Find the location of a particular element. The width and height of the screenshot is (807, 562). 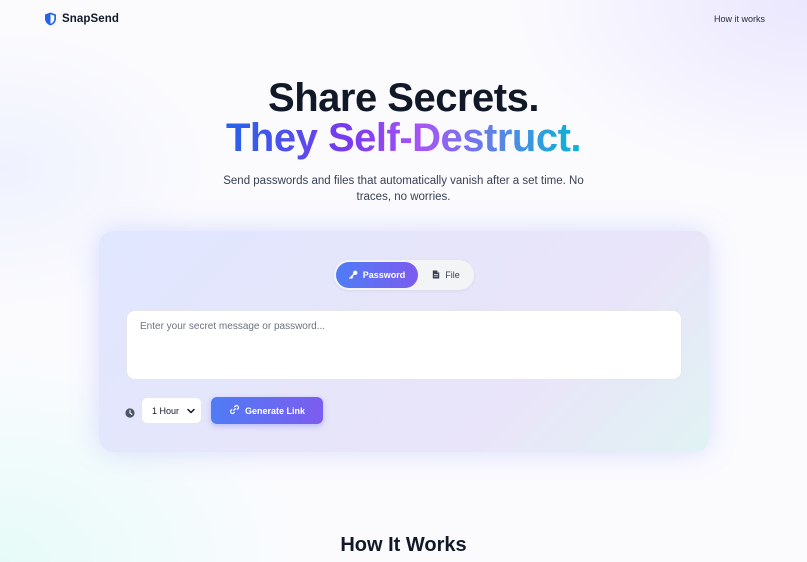

tab-password: Password is located at coordinates (377, 275).